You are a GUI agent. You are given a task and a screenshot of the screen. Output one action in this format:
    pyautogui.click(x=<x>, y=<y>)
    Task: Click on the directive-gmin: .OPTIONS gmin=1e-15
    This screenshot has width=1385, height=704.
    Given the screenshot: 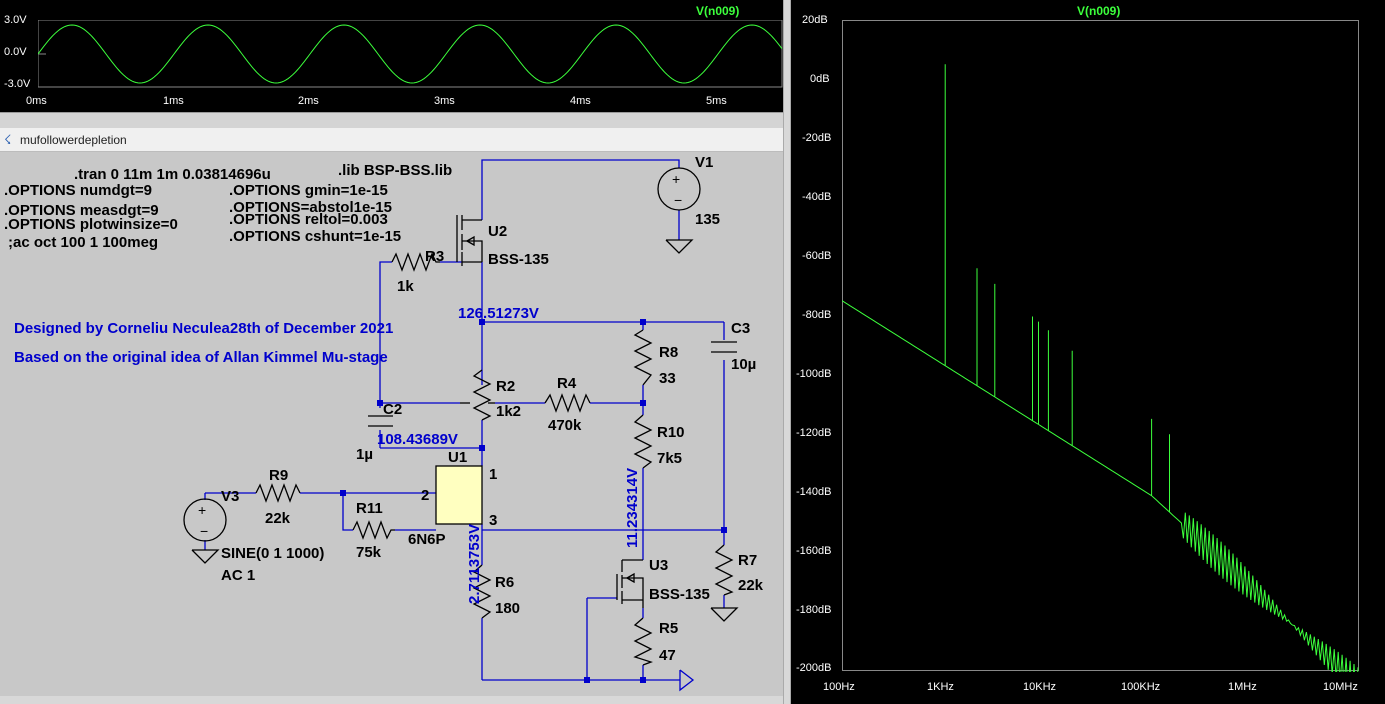 What is the action you would take?
    pyautogui.click(x=308, y=190)
    